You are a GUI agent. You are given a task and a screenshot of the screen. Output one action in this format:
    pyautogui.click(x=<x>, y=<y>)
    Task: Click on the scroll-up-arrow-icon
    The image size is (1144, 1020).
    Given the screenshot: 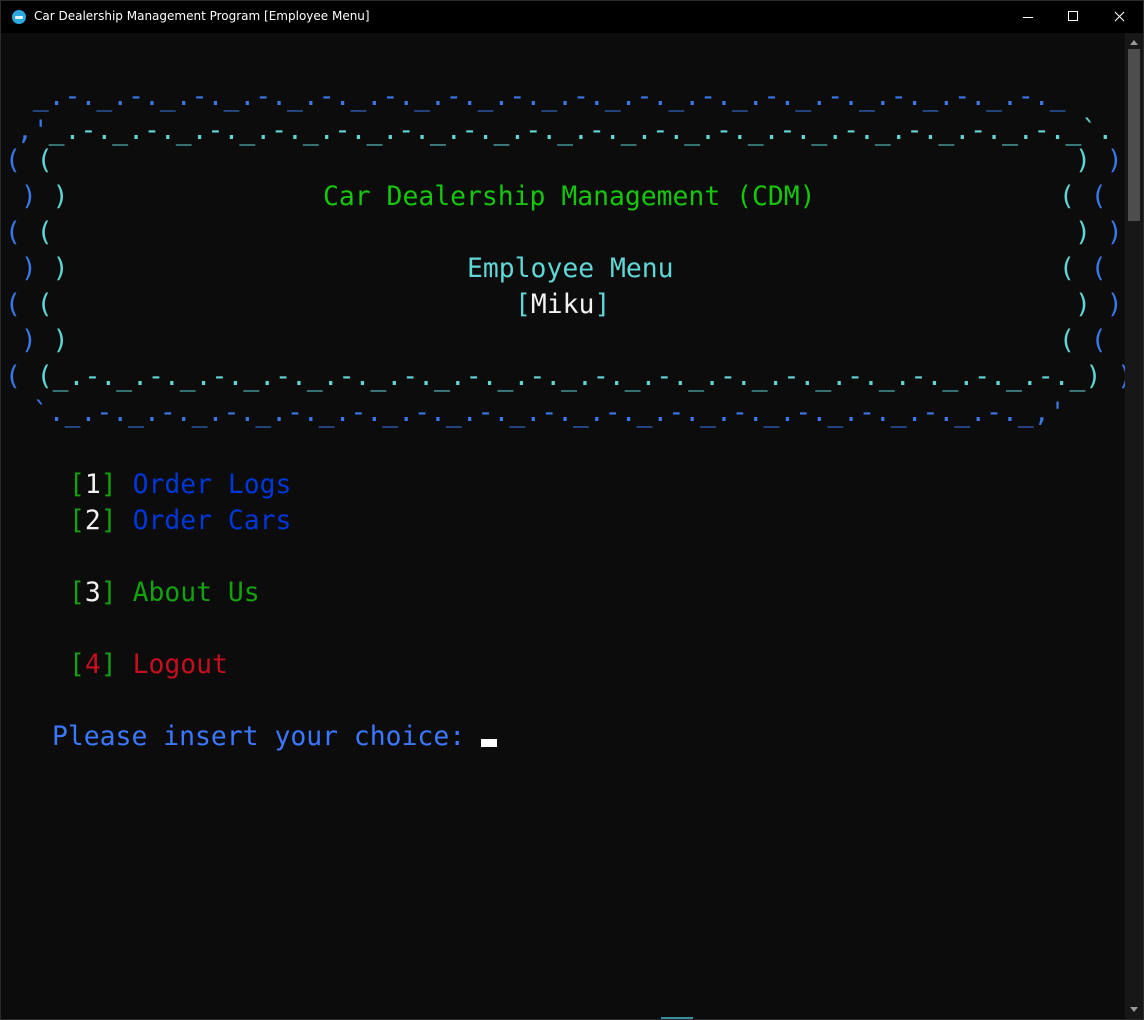 What is the action you would take?
    pyautogui.click(x=1134, y=42)
    